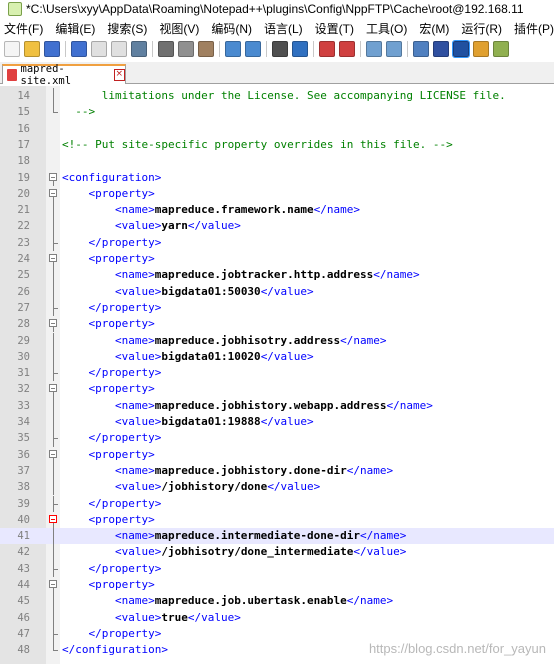 The image size is (554, 664). Describe the element at coordinates (119, 49) in the screenshot. I see `close-all-icon` at that location.